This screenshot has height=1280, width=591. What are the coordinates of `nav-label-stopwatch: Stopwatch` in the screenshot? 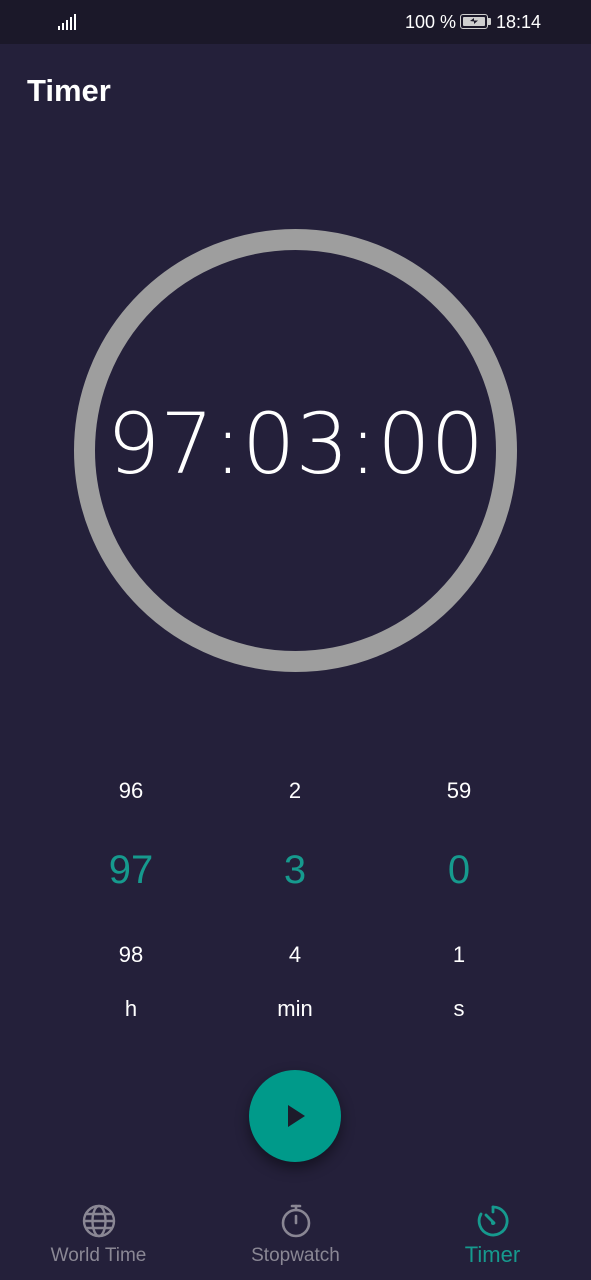 It's located at (295, 1255).